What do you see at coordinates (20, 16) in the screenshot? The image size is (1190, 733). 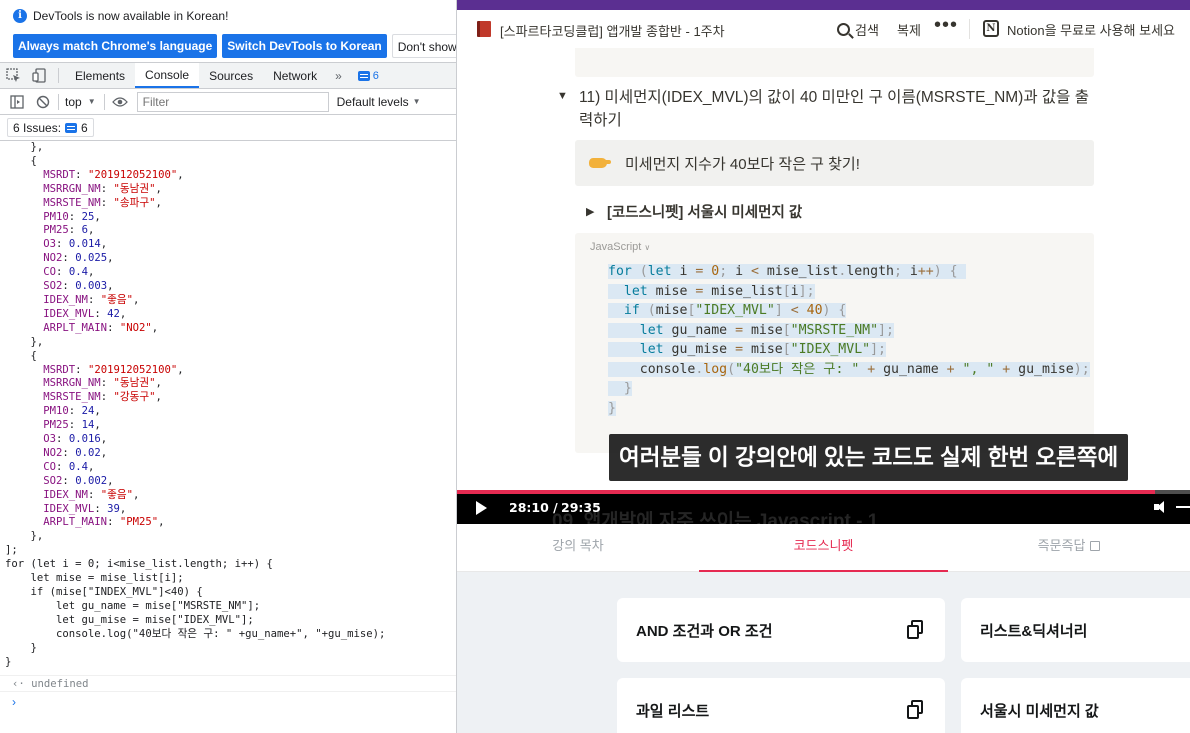 I see `info-icon: i` at bounding box center [20, 16].